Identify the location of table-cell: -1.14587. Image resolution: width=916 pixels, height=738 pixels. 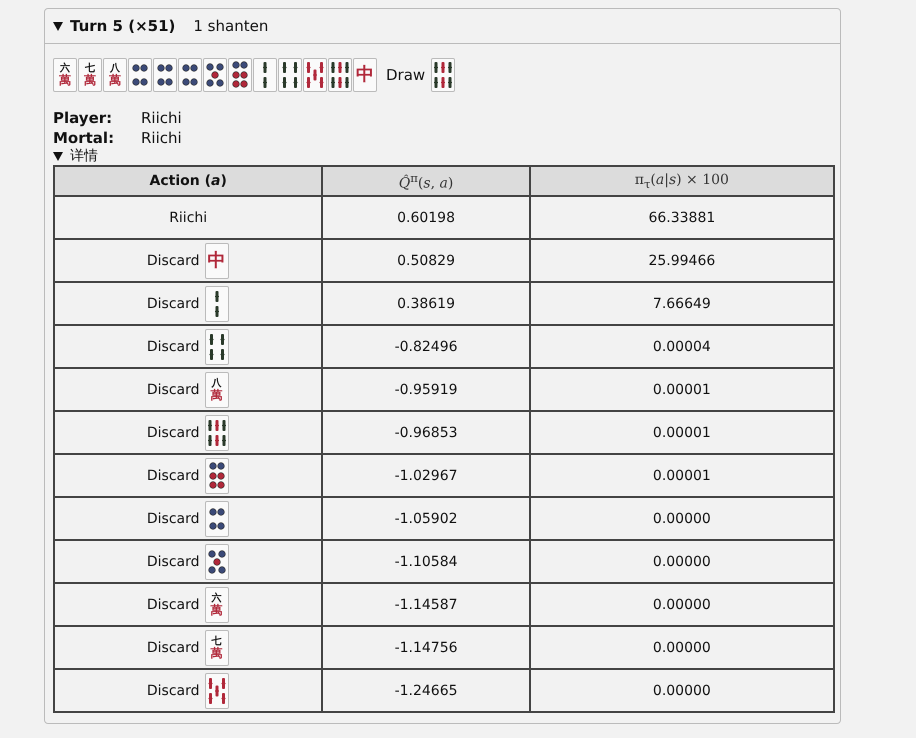
(426, 604).